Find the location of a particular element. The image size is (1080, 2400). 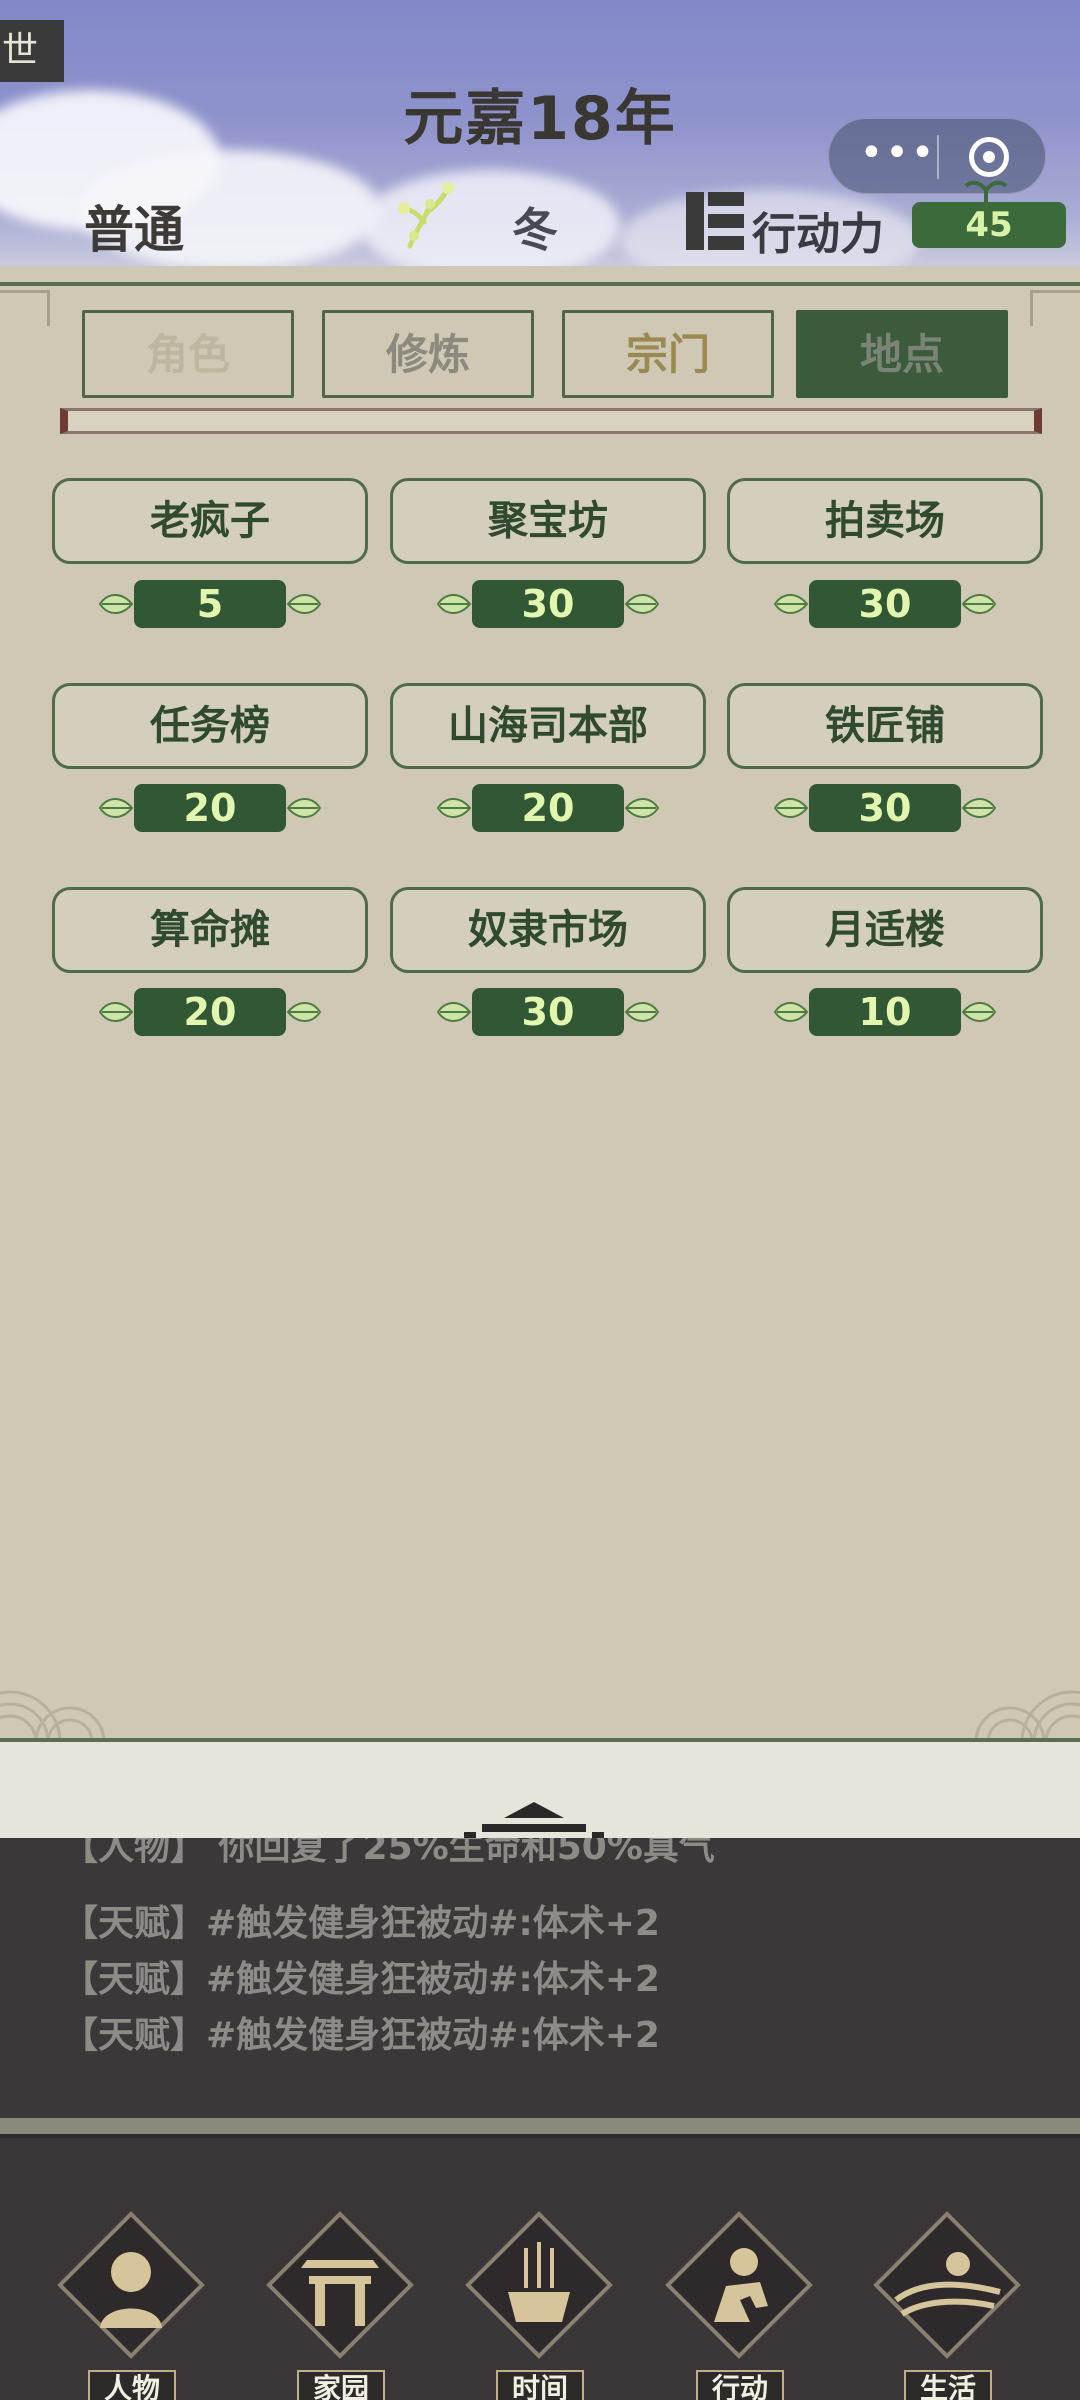

tab-sect: 宗门 is located at coordinates (668, 354).